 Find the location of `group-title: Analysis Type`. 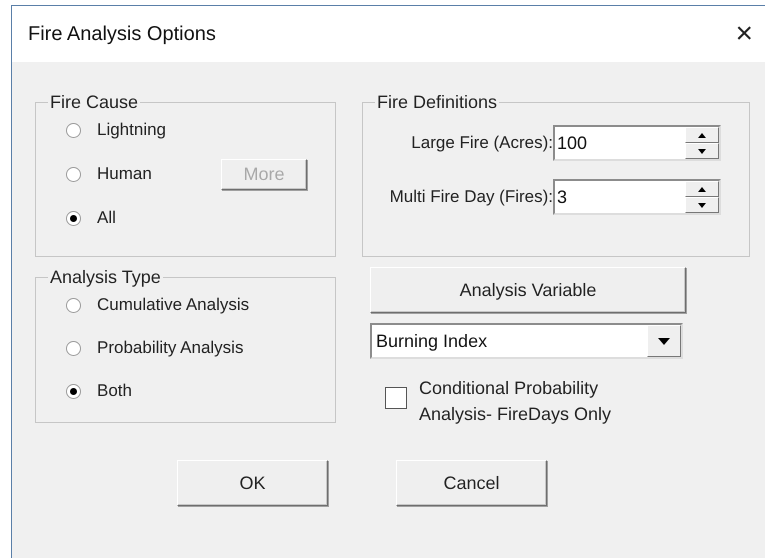

group-title: Analysis Type is located at coordinates (105, 277).